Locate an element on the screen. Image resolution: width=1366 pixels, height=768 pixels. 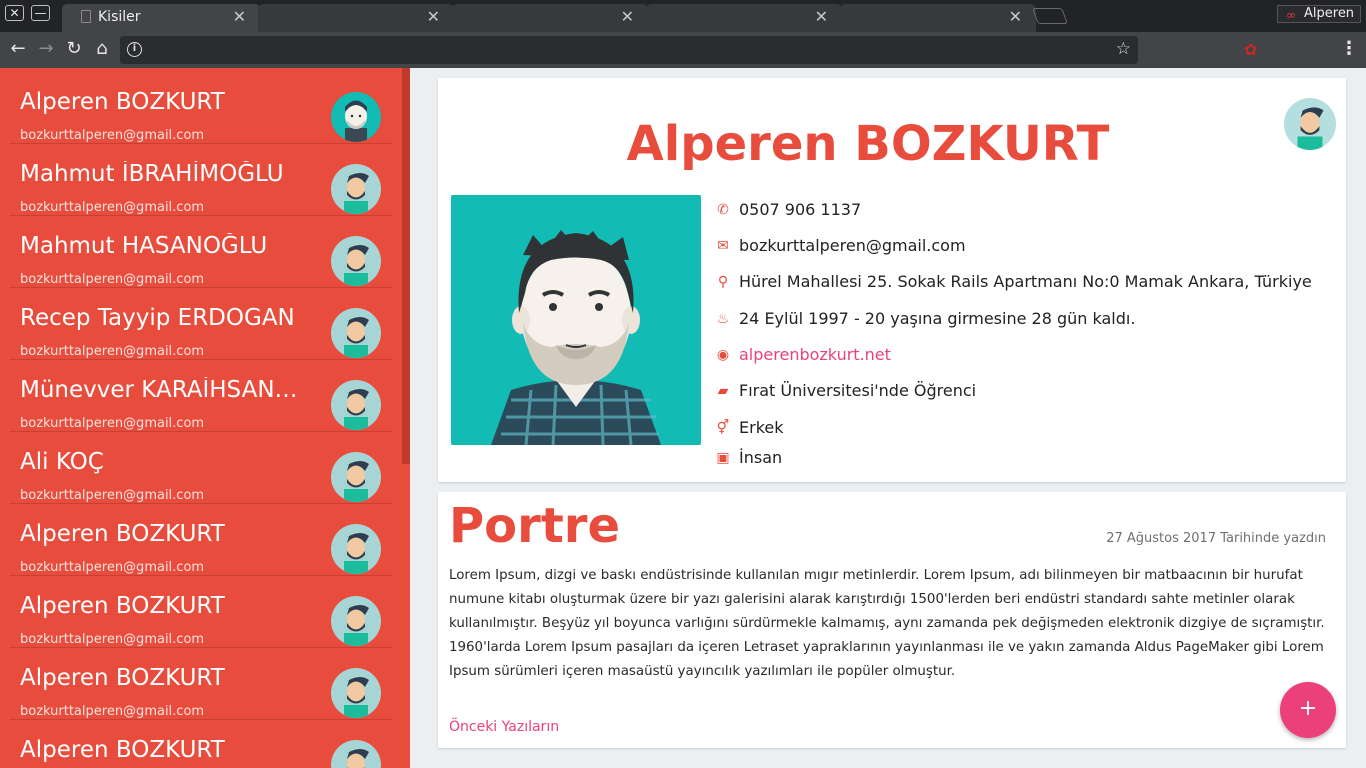
info-icon: i is located at coordinates (134, 49).